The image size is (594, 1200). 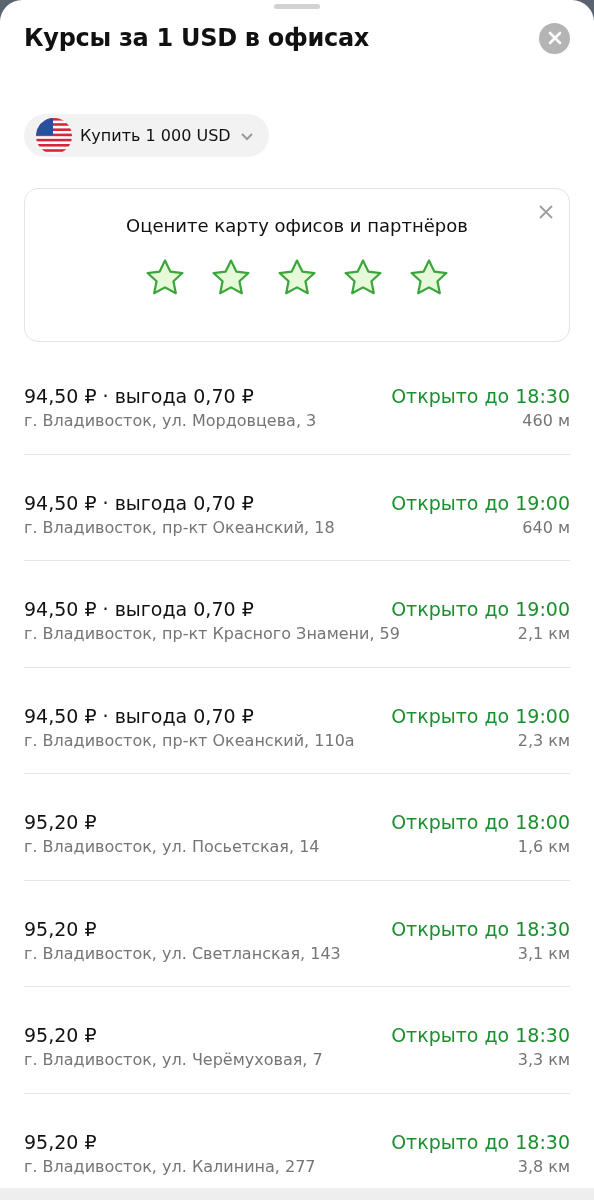 What do you see at coordinates (170, 420) in the screenshot?
I see `office-address: г. Владивосток, ул. Мордовцева, 3` at bounding box center [170, 420].